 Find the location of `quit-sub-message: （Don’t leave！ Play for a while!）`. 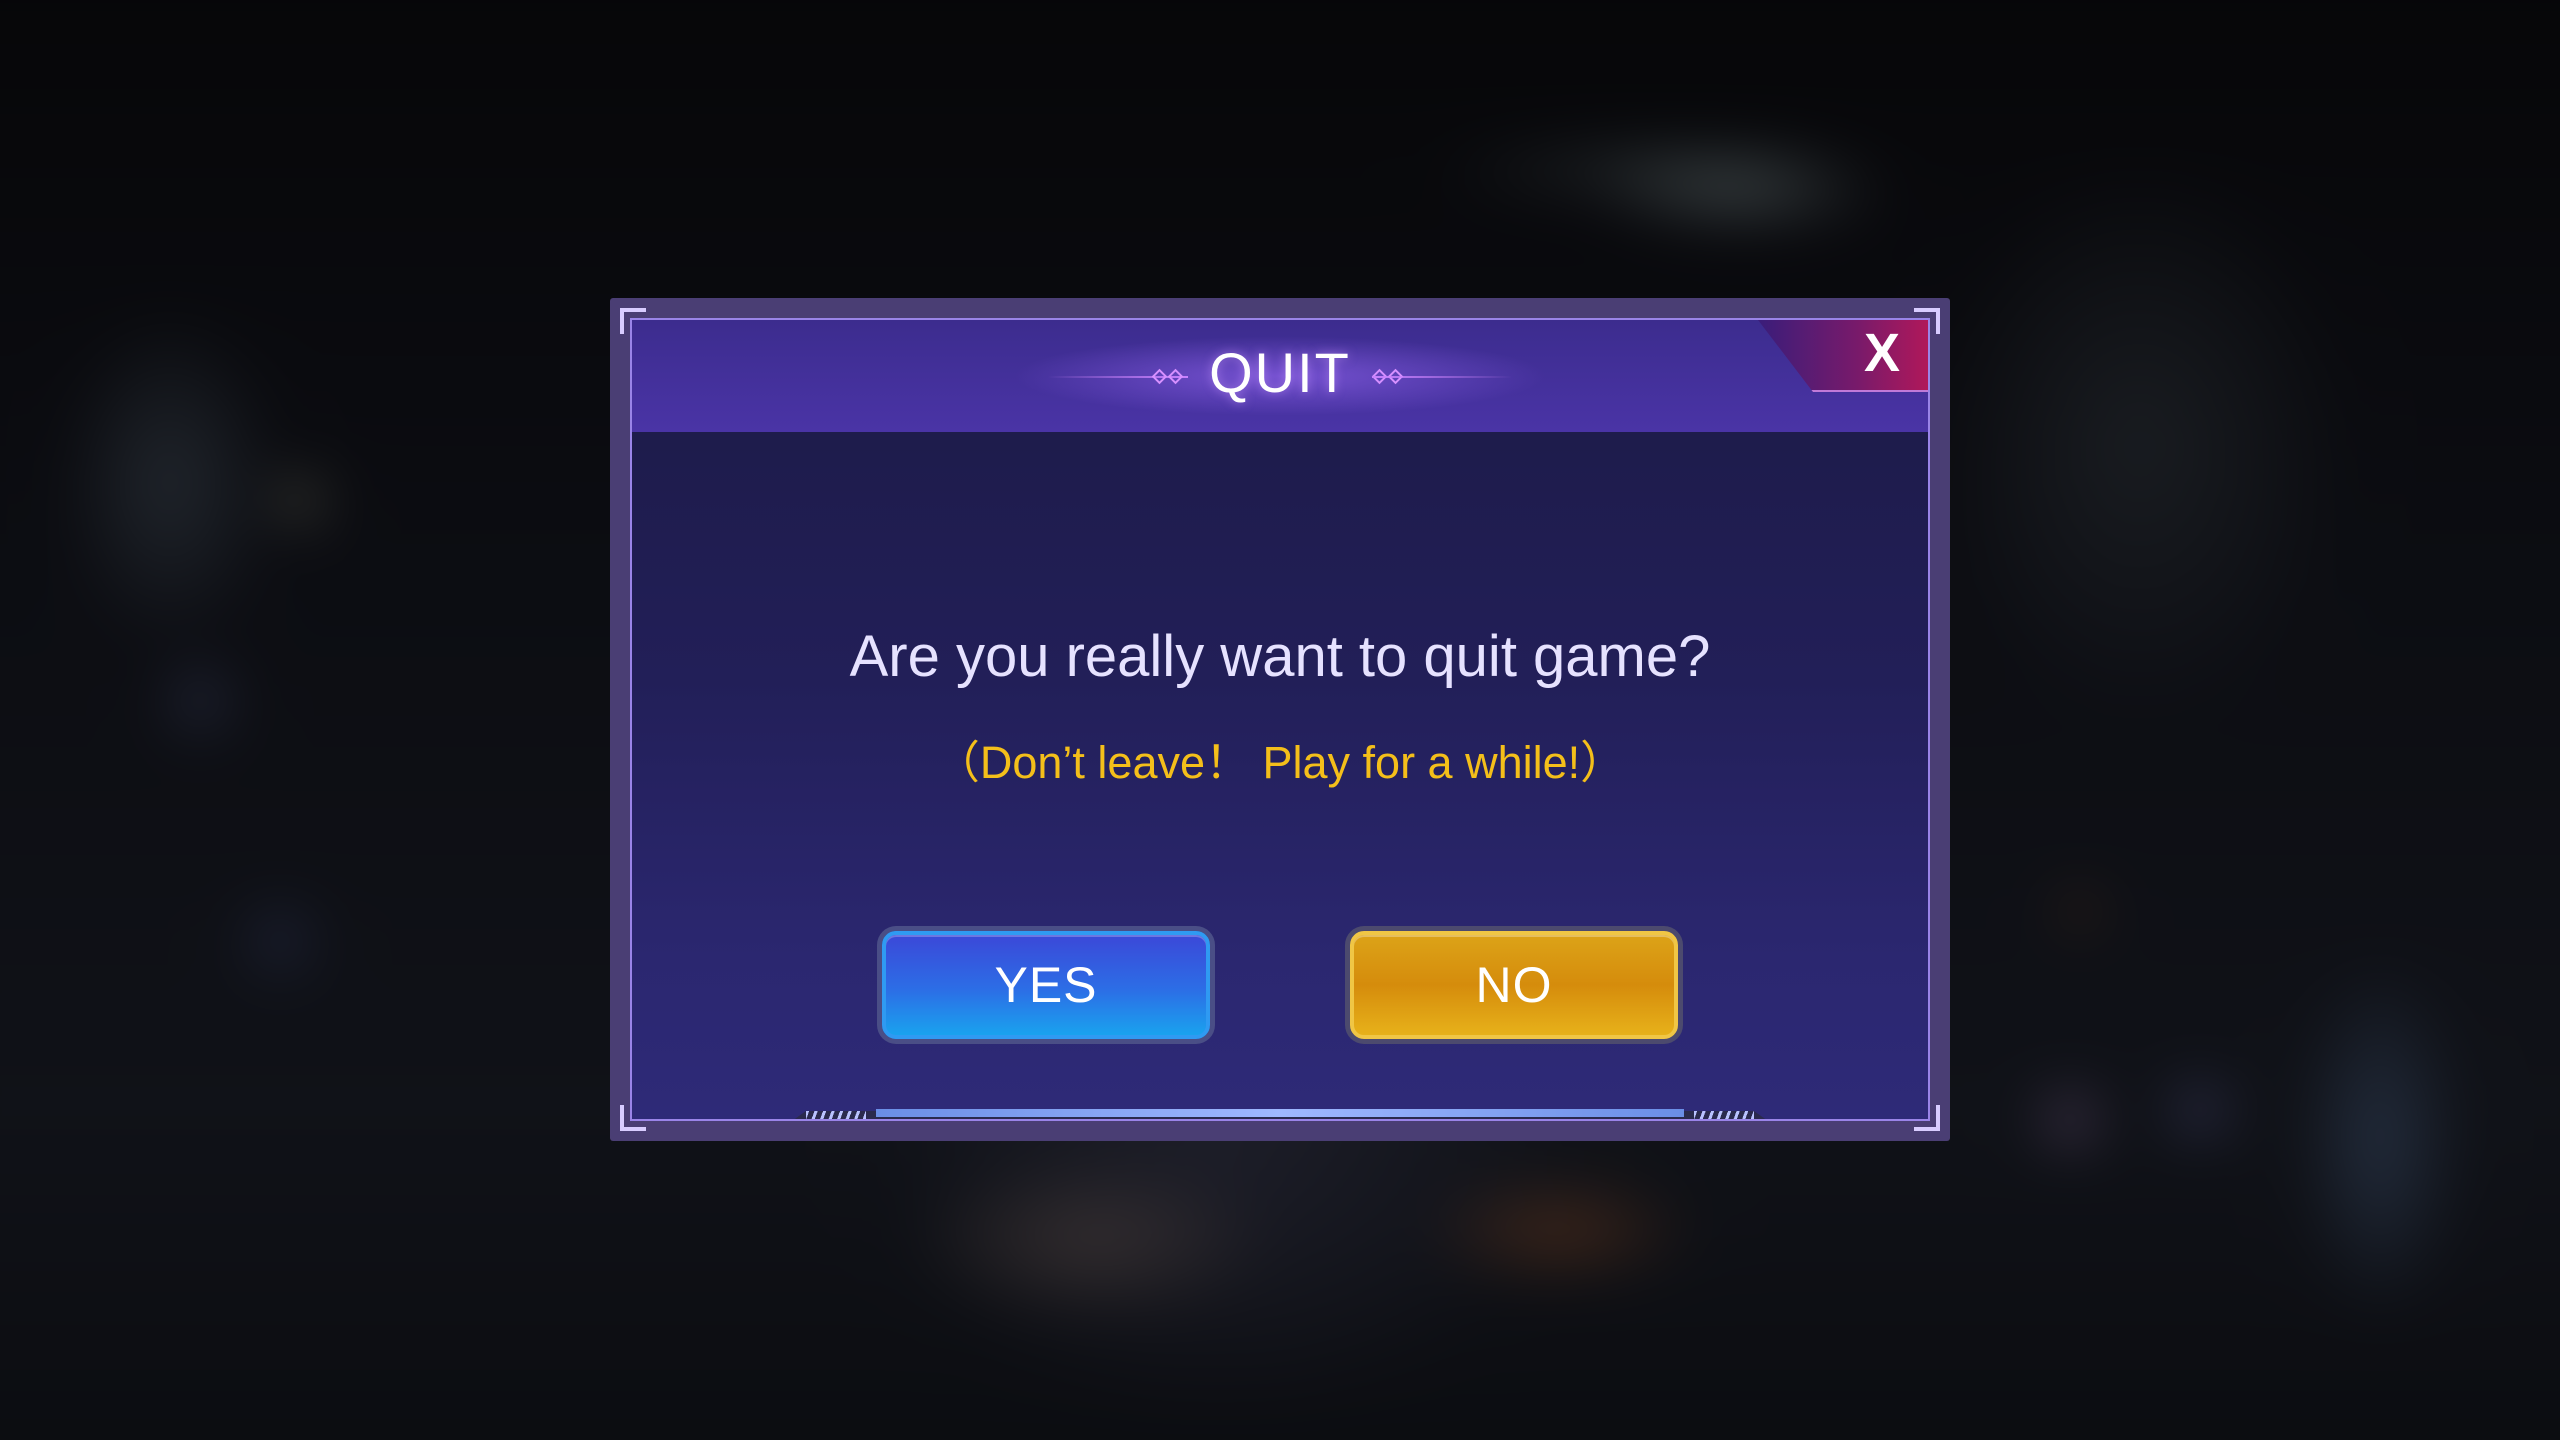

quit-sub-message: （Don’t leave！ Play for a while!） is located at coordinates (1280, 762).